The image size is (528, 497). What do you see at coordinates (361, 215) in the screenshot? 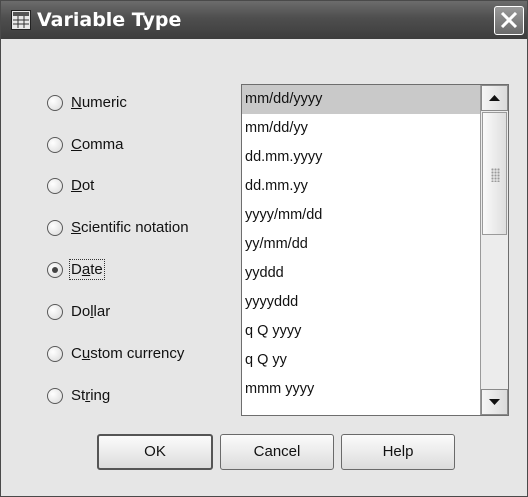
I see `list-item: yyyy/mm/dd` at bounding box center [361, 215].